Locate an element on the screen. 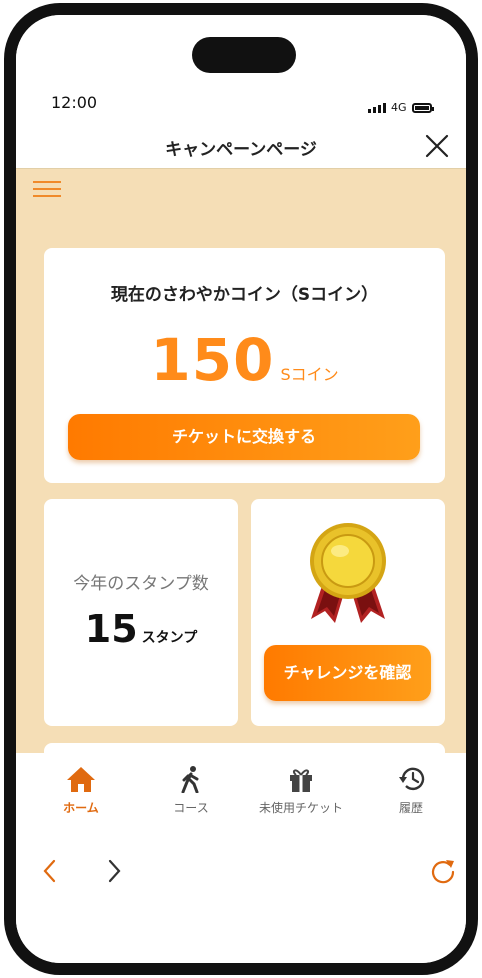  tab-home: ホーム is located at coordinates (81, 790).